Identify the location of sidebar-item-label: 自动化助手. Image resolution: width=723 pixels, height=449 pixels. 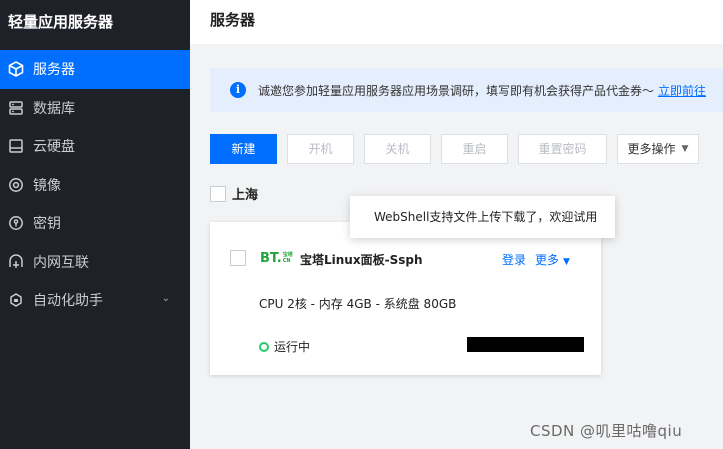
(68, 301).